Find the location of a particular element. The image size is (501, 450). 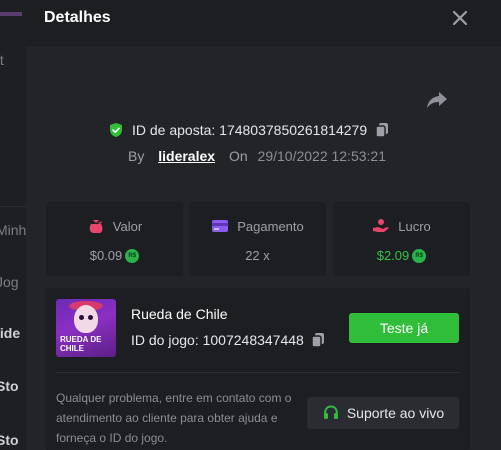

background-text-5: Sto is located at coordinates (9, 386).